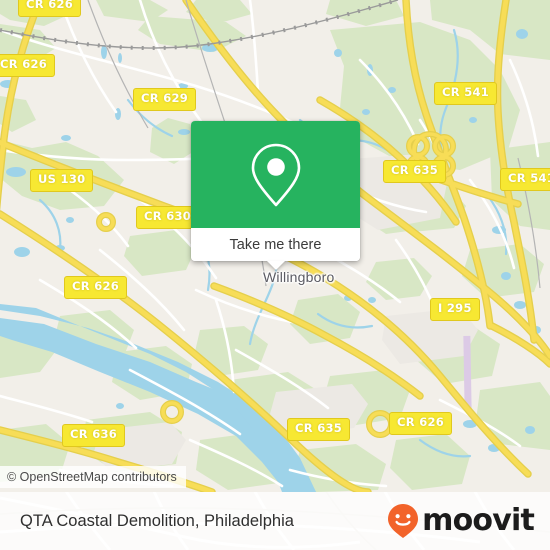 Image resolution: width=550 pixels, height=550 pixels. Describe the element at coordinates (466, 93) in the screenshot. I see `shield-cr-541-top: CR 541` at that location.